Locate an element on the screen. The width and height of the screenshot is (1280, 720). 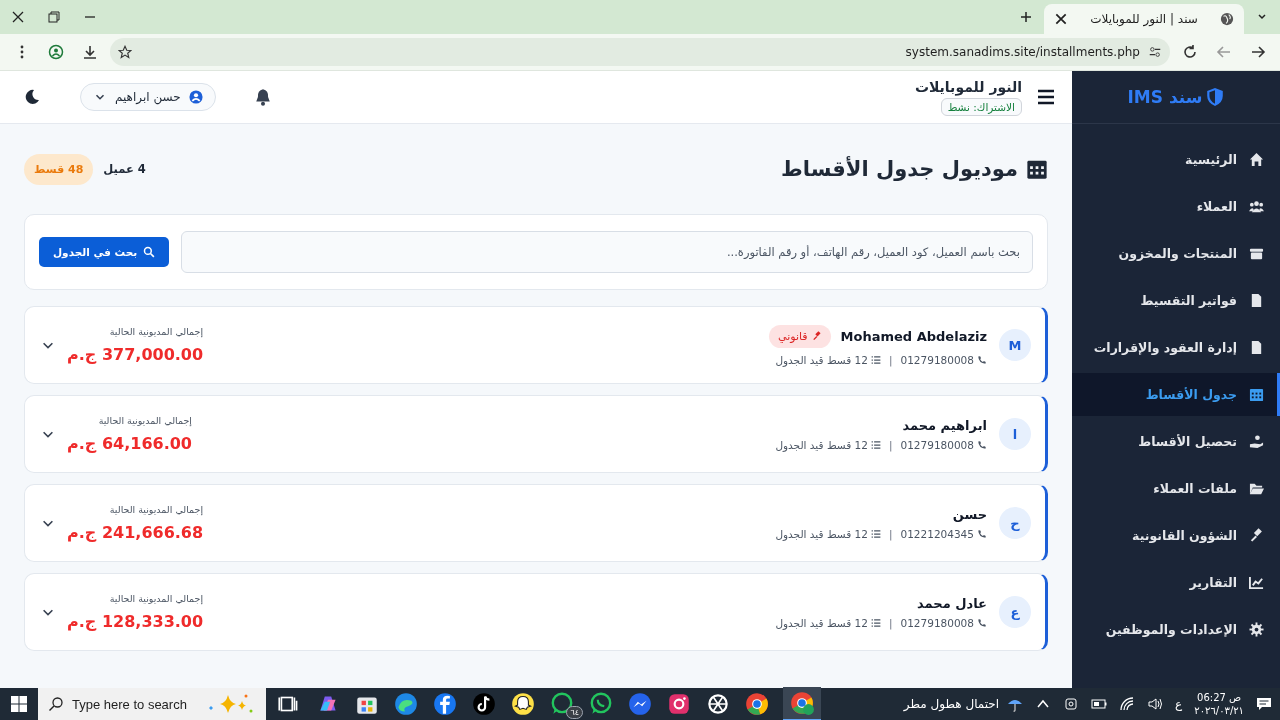
folder-icon is located at coordinates (1256, 488).